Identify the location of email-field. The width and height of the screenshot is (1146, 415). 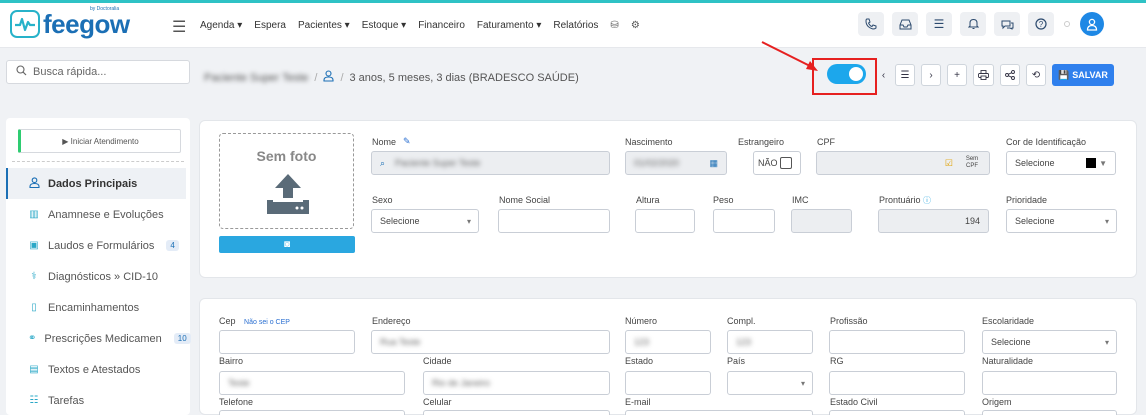
(719, 412).